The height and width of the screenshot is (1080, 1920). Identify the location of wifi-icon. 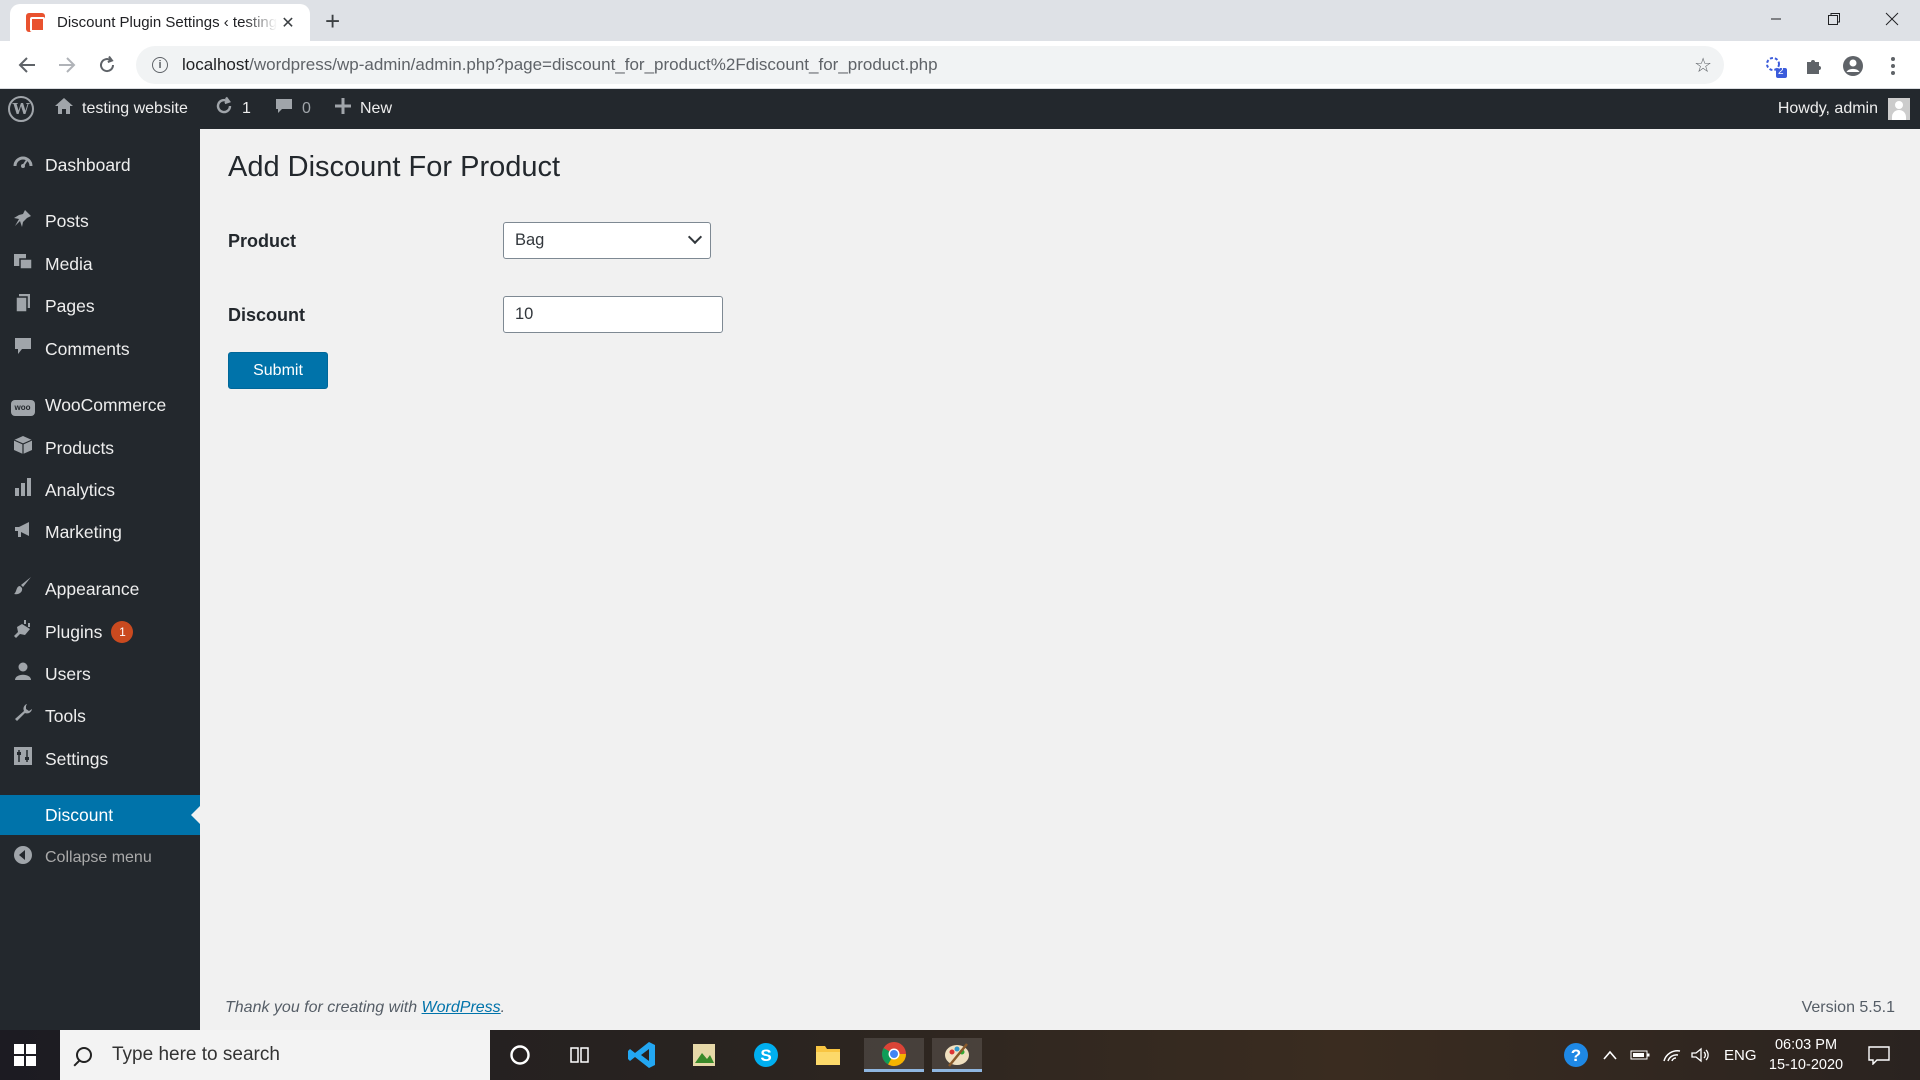
(1672, 1055).